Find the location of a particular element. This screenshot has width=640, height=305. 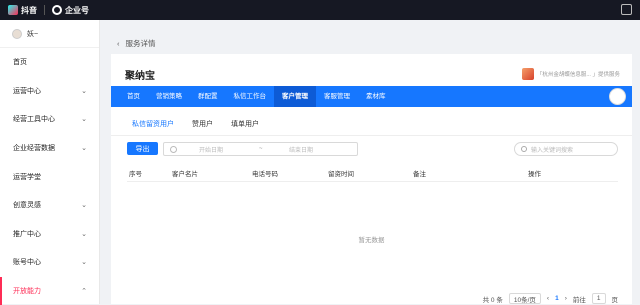

subtab-form-users: 填单用户 is located at coordinates (245, 125).